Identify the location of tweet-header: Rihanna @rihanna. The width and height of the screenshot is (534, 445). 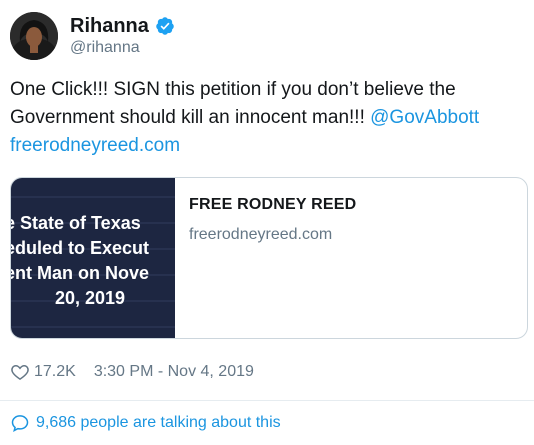
(267, 34).